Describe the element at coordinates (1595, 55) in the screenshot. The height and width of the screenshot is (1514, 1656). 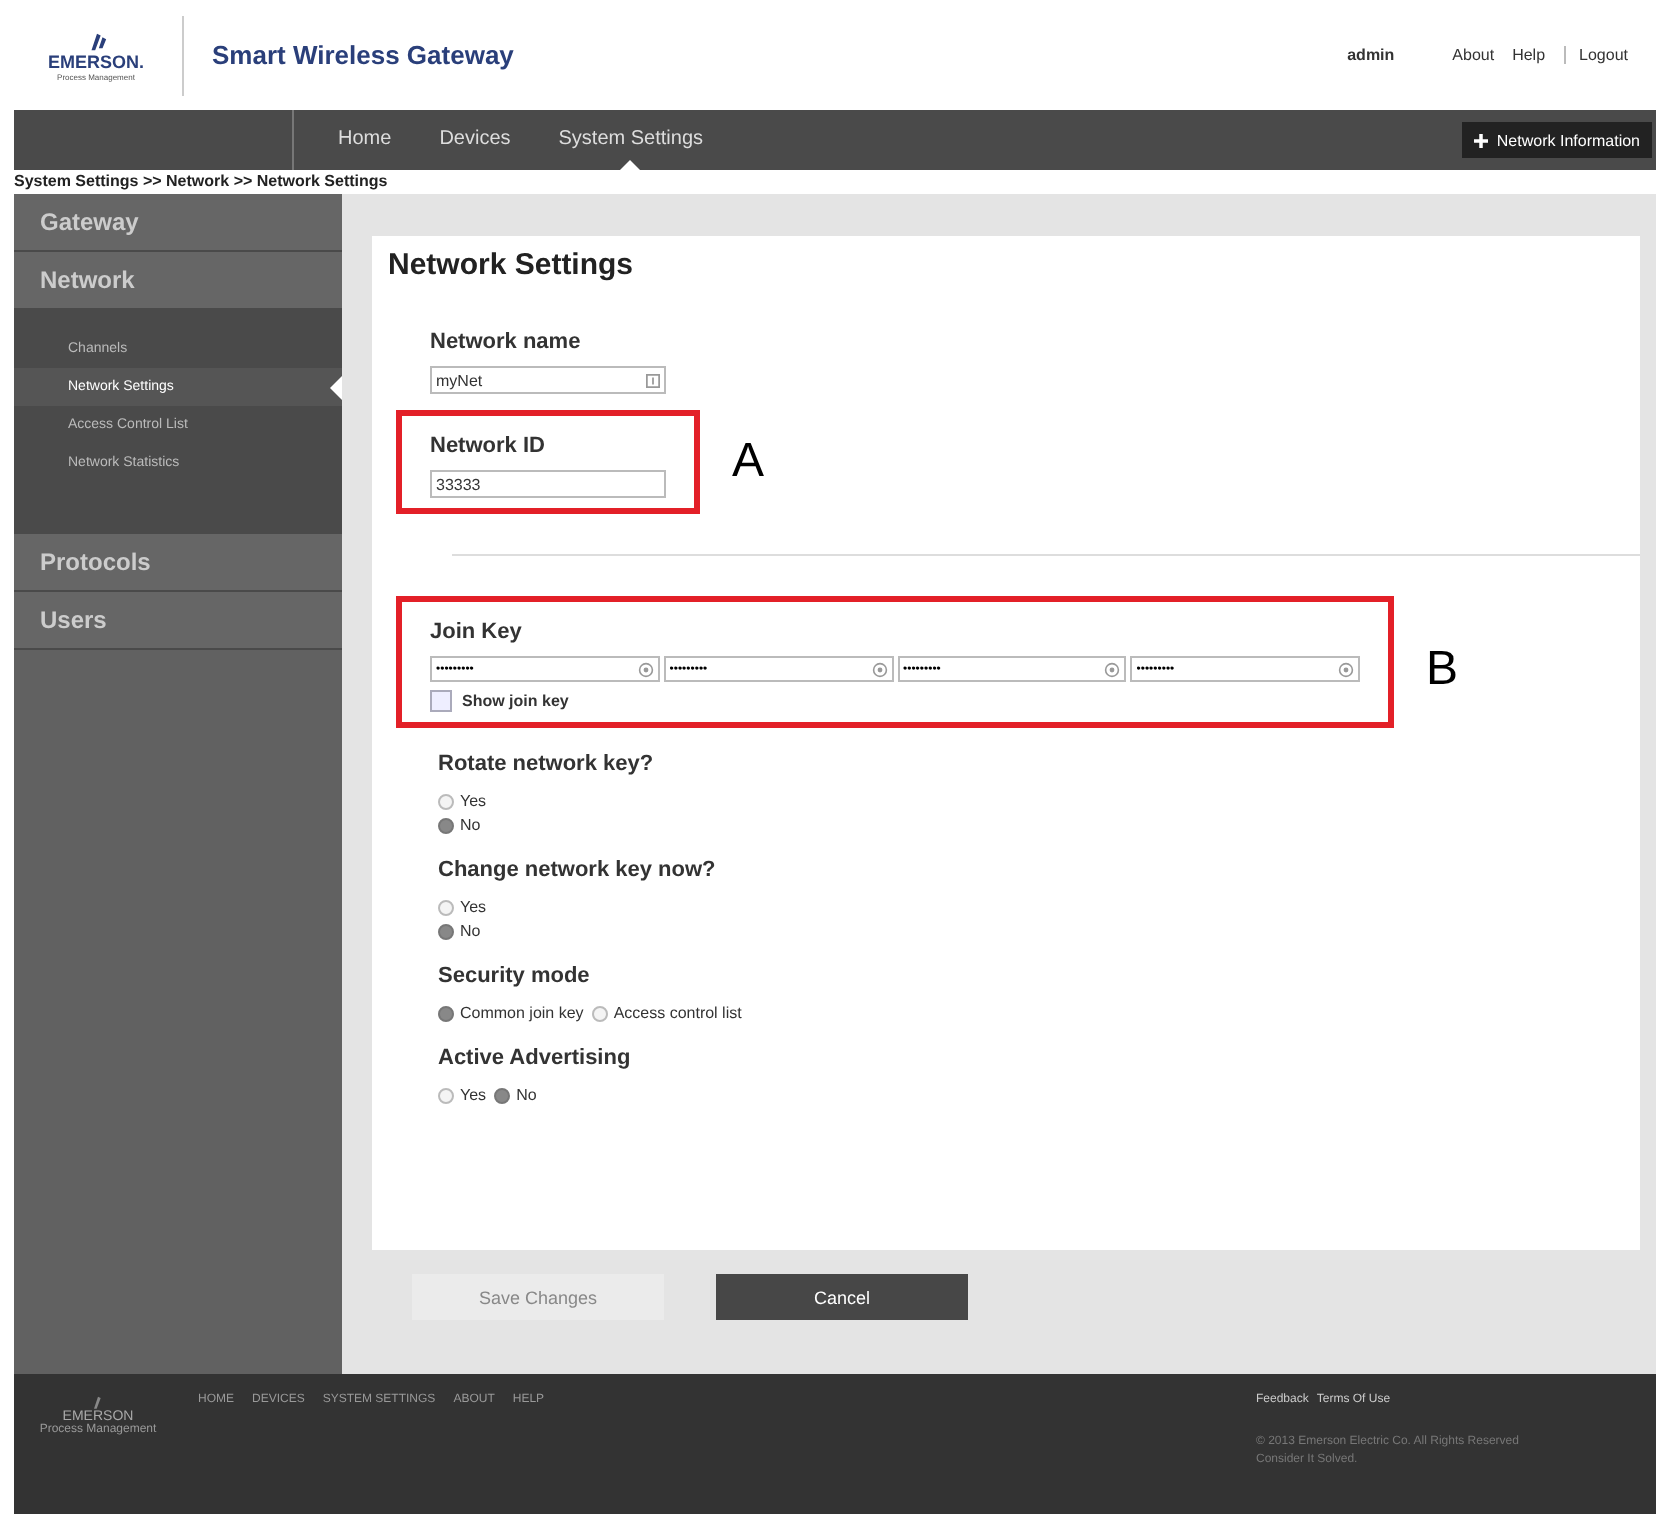
I see `header-link: Logout` at that location.